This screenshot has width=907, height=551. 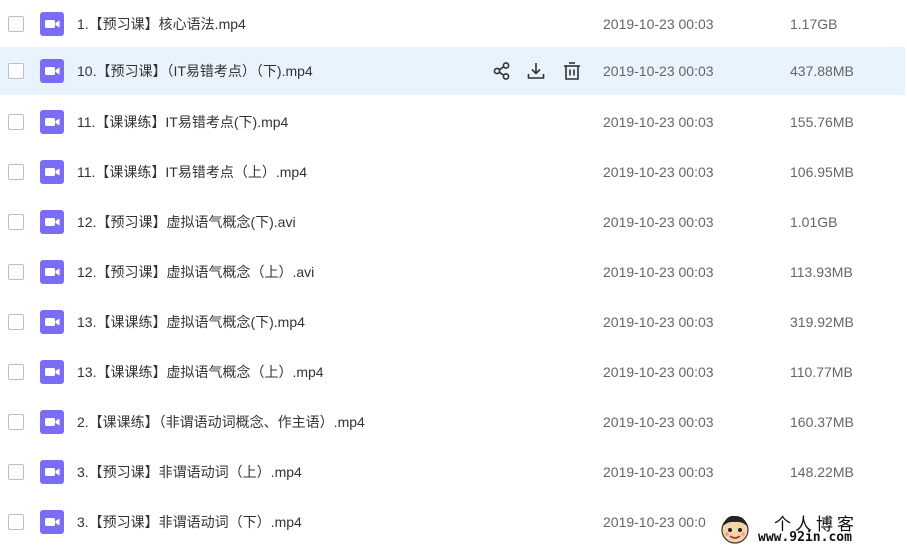 What do you see at coordinates (821, 272) in the screenshot?
I see `file-size: 113.93MB` at bounding box center [821, 272].